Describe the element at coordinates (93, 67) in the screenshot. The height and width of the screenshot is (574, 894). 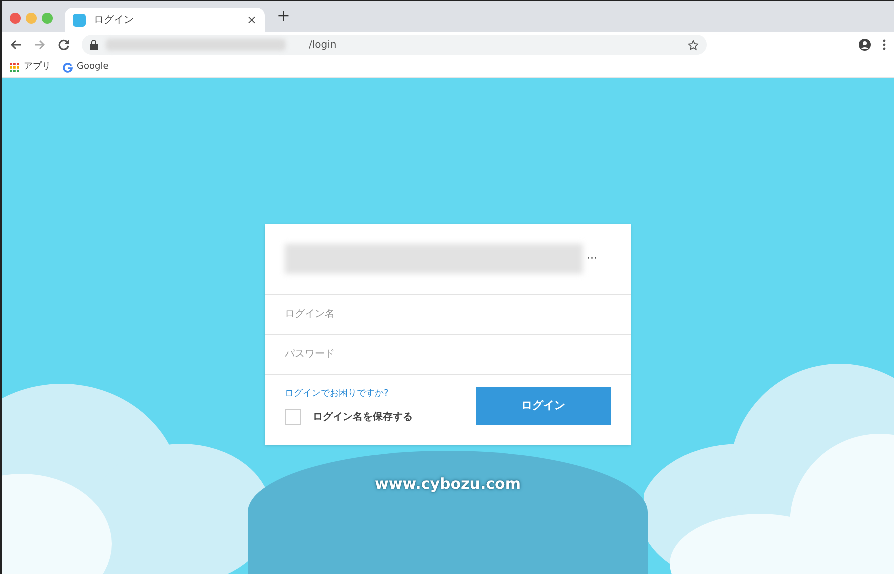
I see `bookmark-link: Google` at that location.